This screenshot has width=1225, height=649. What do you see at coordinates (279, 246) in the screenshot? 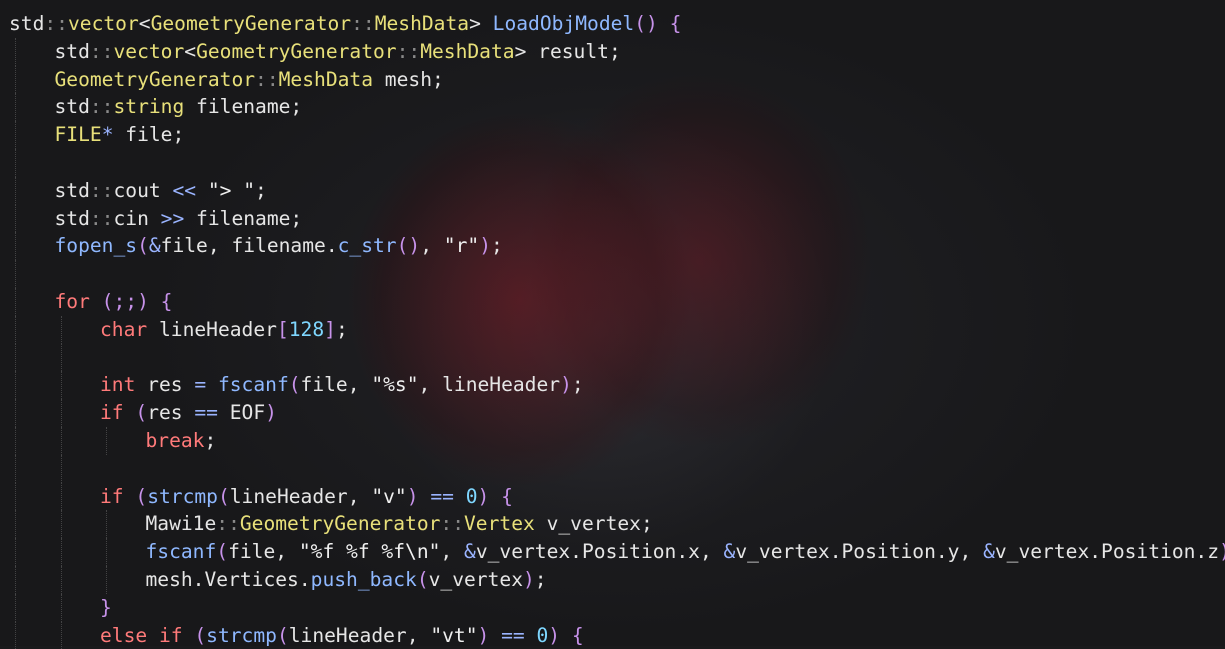
I see `code-line-text: fopen_s(&file, filename.c_str(), "r");` at bounding box center [279, 246].